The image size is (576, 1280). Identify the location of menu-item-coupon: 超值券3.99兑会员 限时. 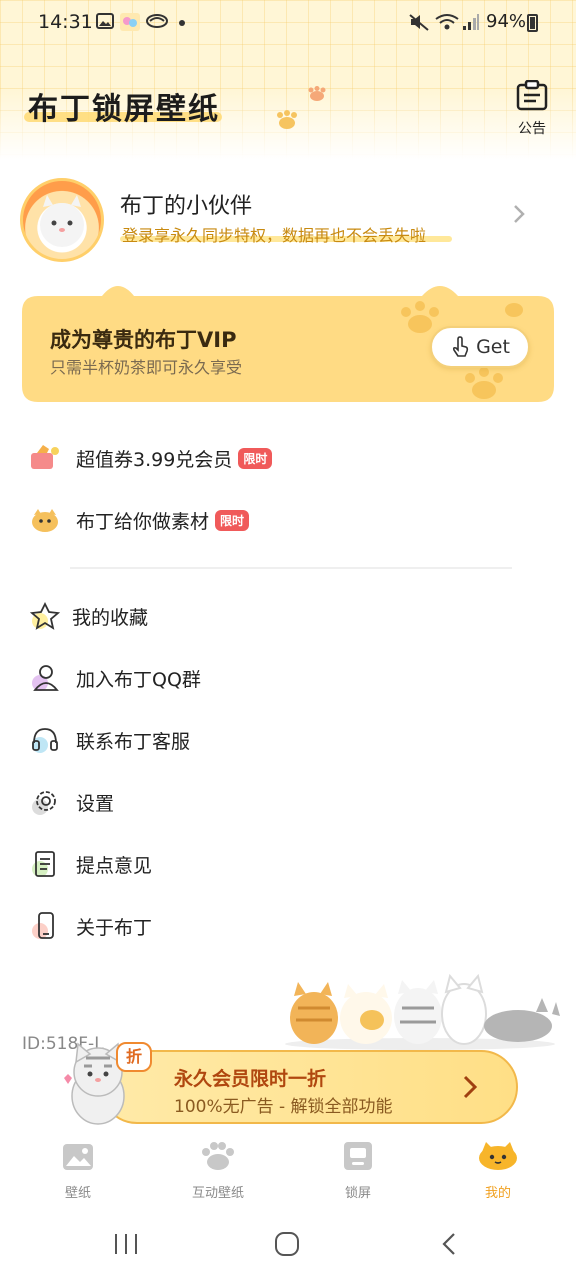
(150, 458).